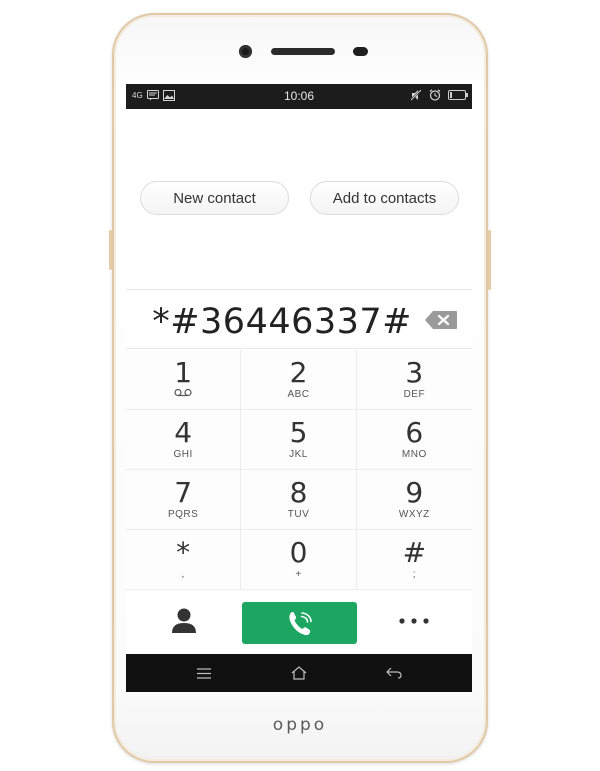  I want to click on key-7: 7 PQRS, so click(184, 500).